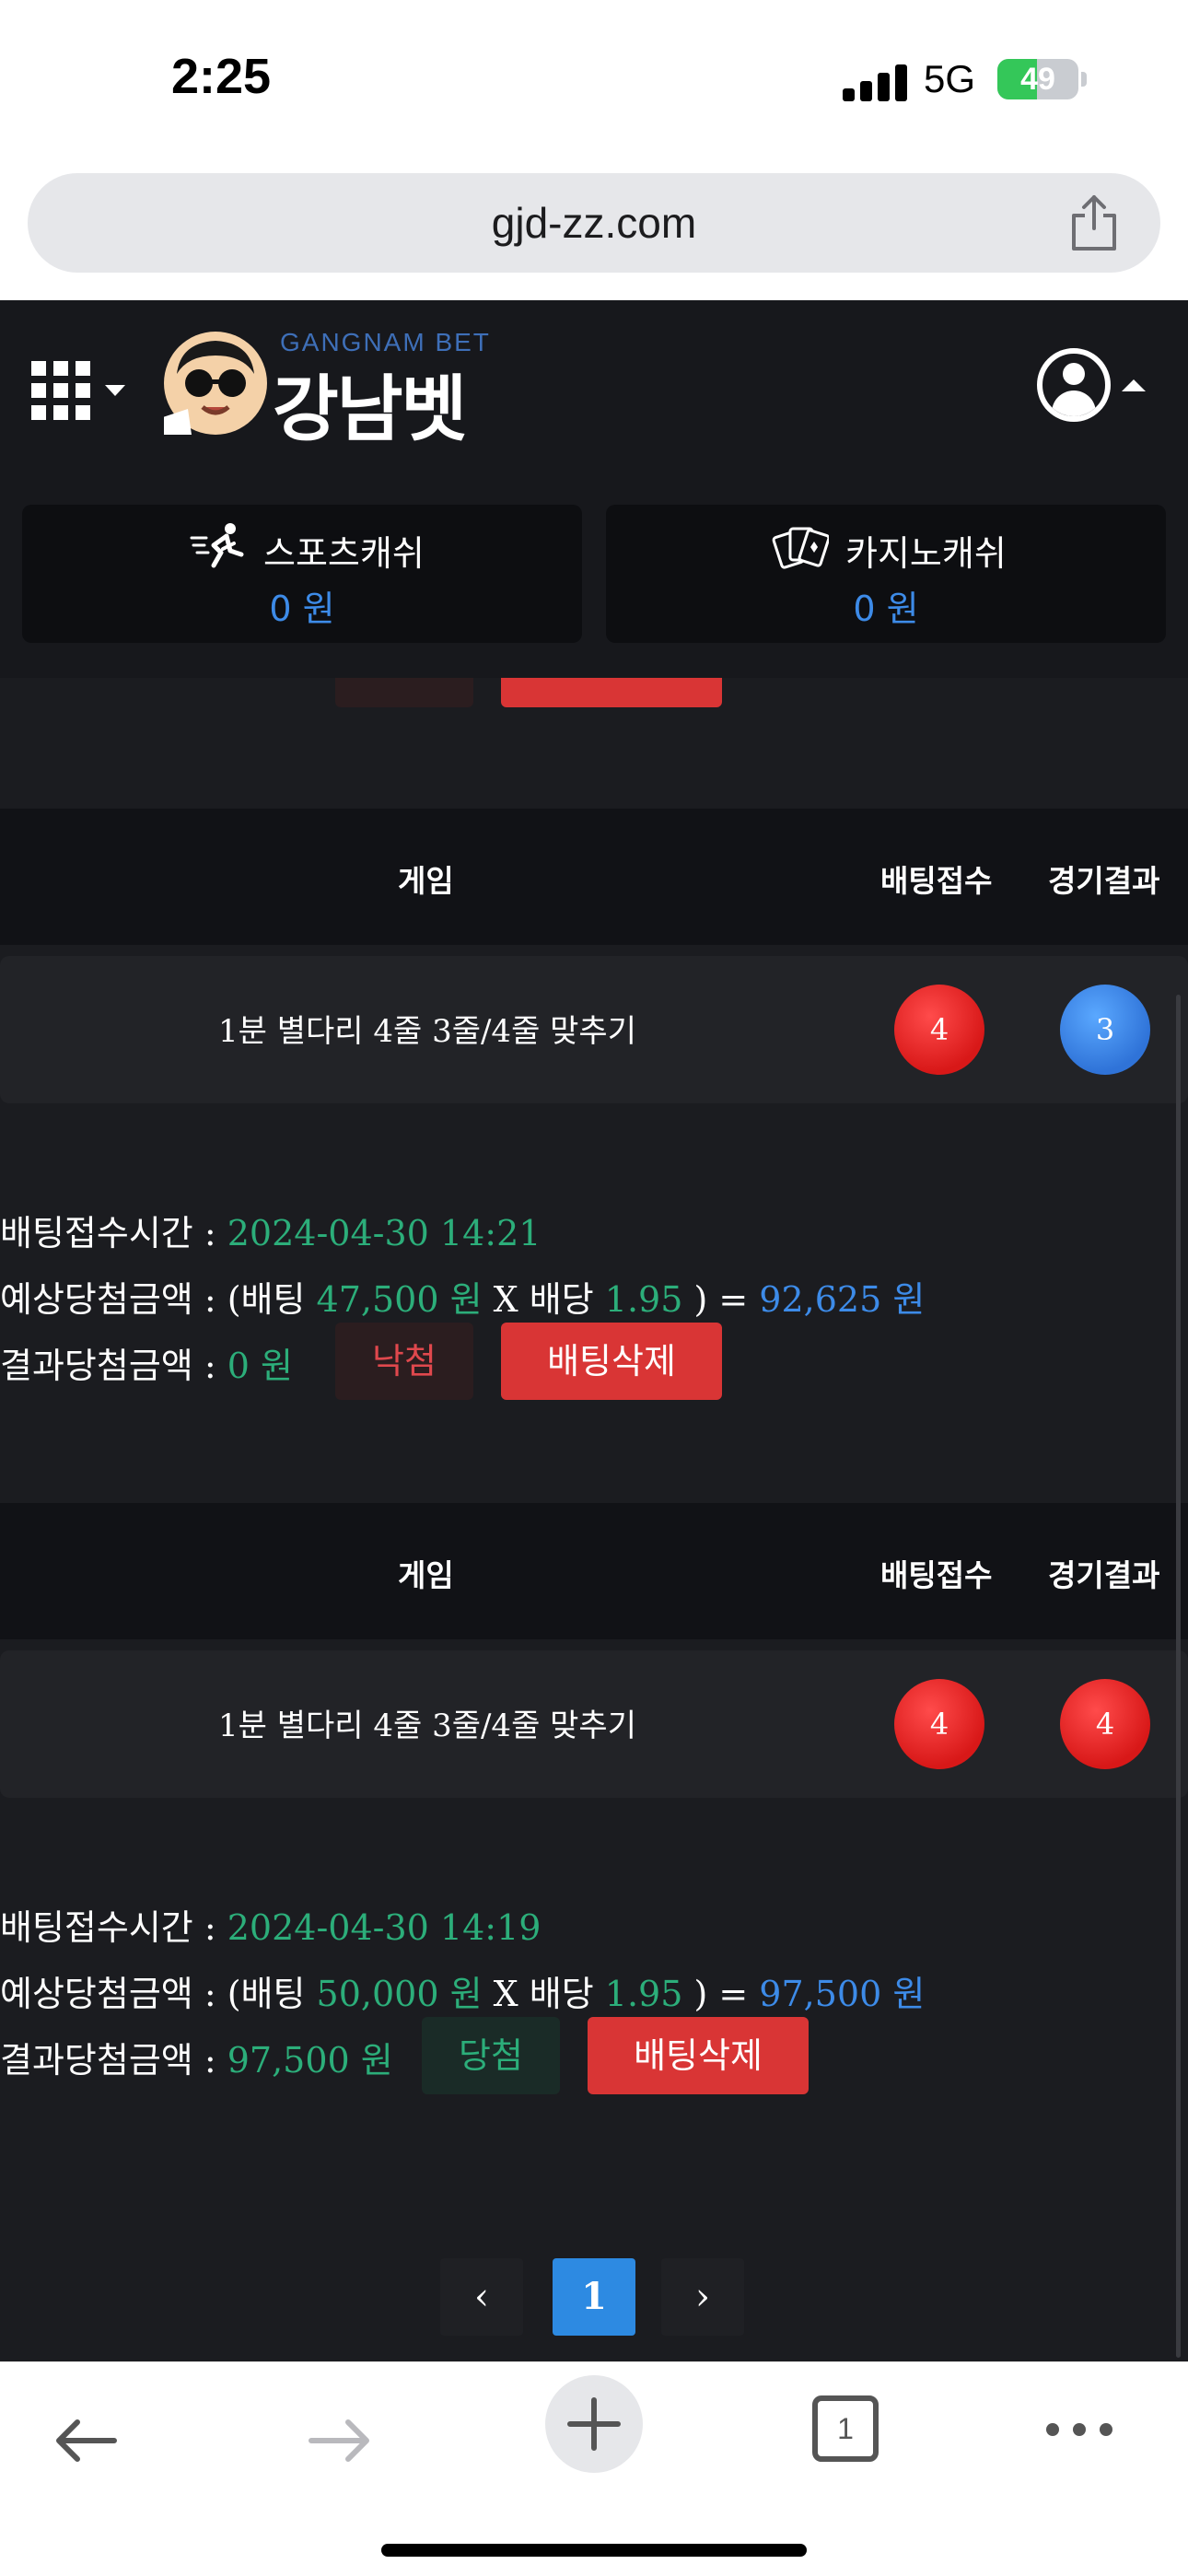 This screenshot has height=2576, width=1188. What do you see at coordinates (842, 1299) in the screenshot?
I see `expected-value: 92,625 원` at bounding box center [842, 1299].